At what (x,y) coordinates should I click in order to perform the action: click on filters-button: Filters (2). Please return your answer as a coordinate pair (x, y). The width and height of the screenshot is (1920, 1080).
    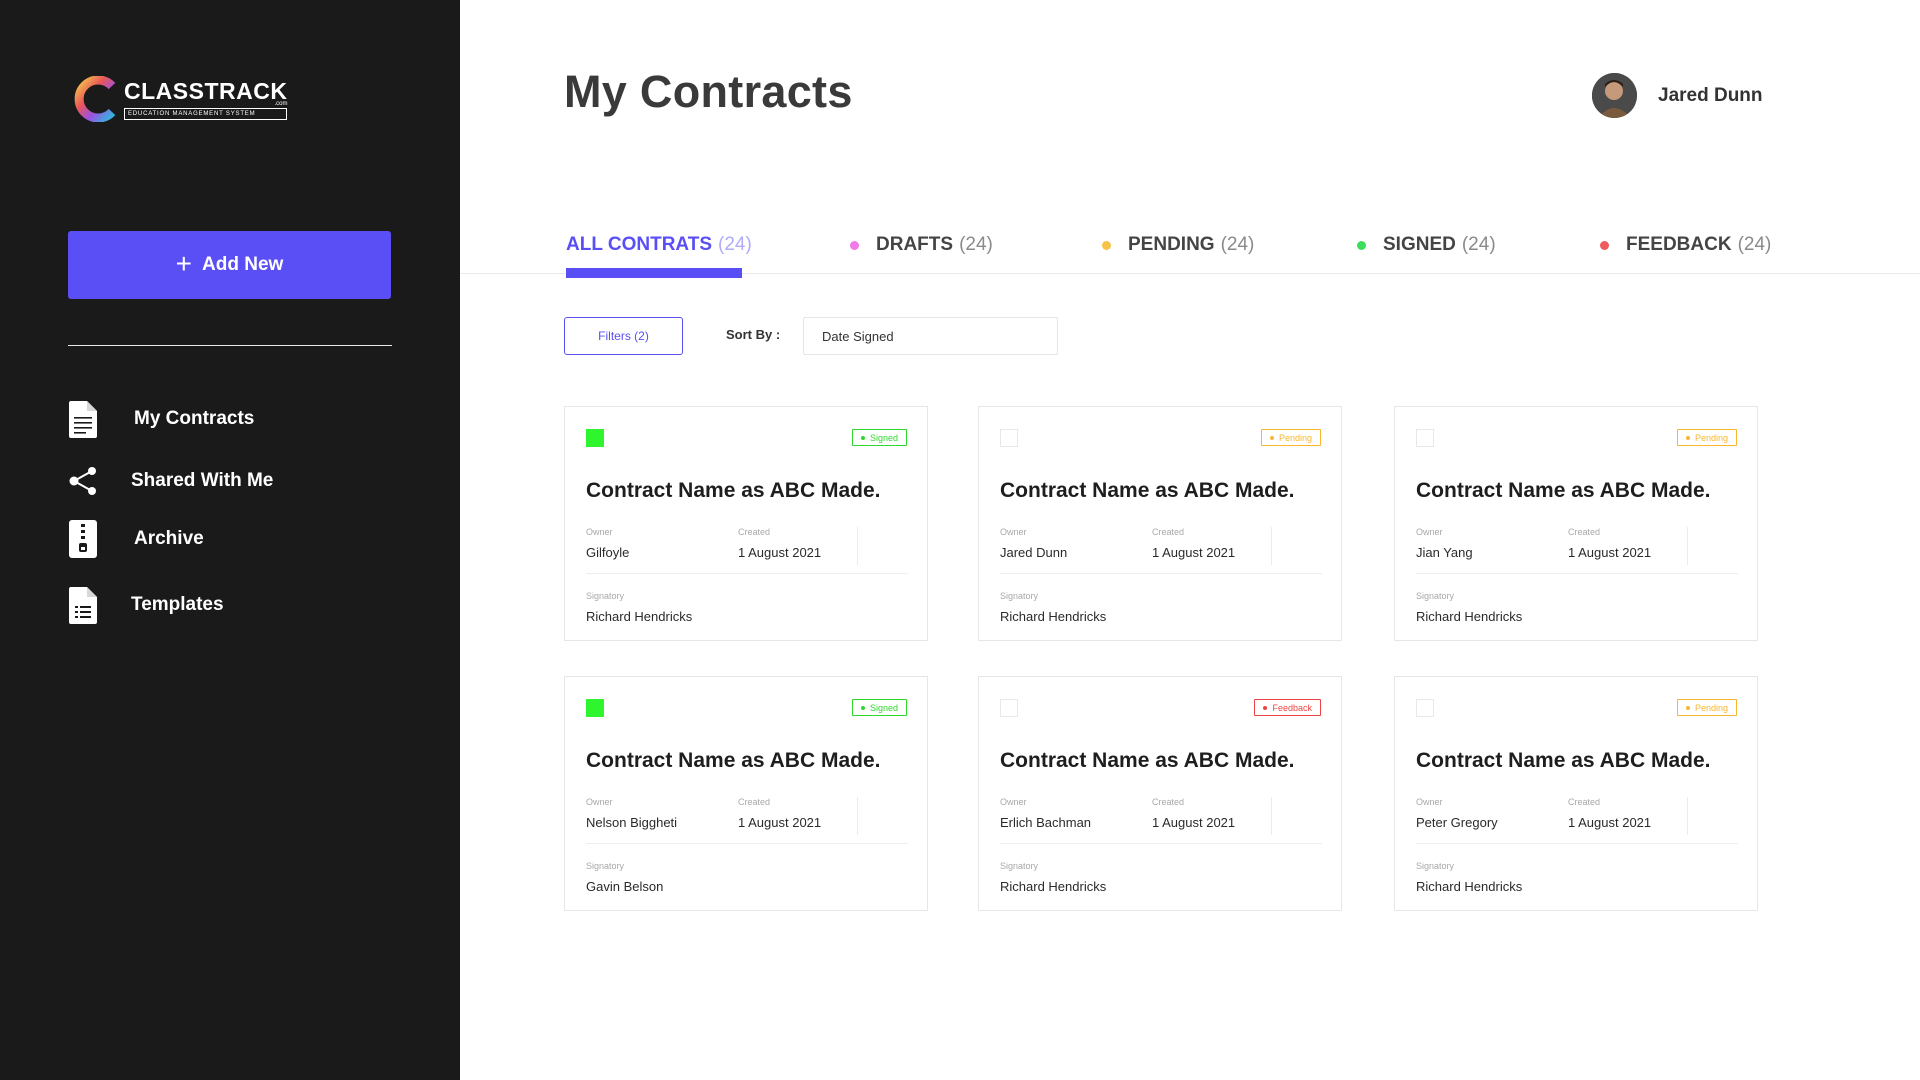
    Looking at the image, I should click on (623, 336).